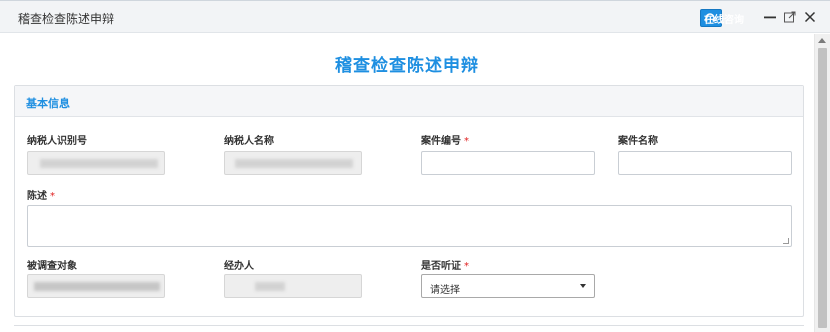 The width and height of the screenshot is (830, 332). I want to click on case-number-input, so click(508, 163).